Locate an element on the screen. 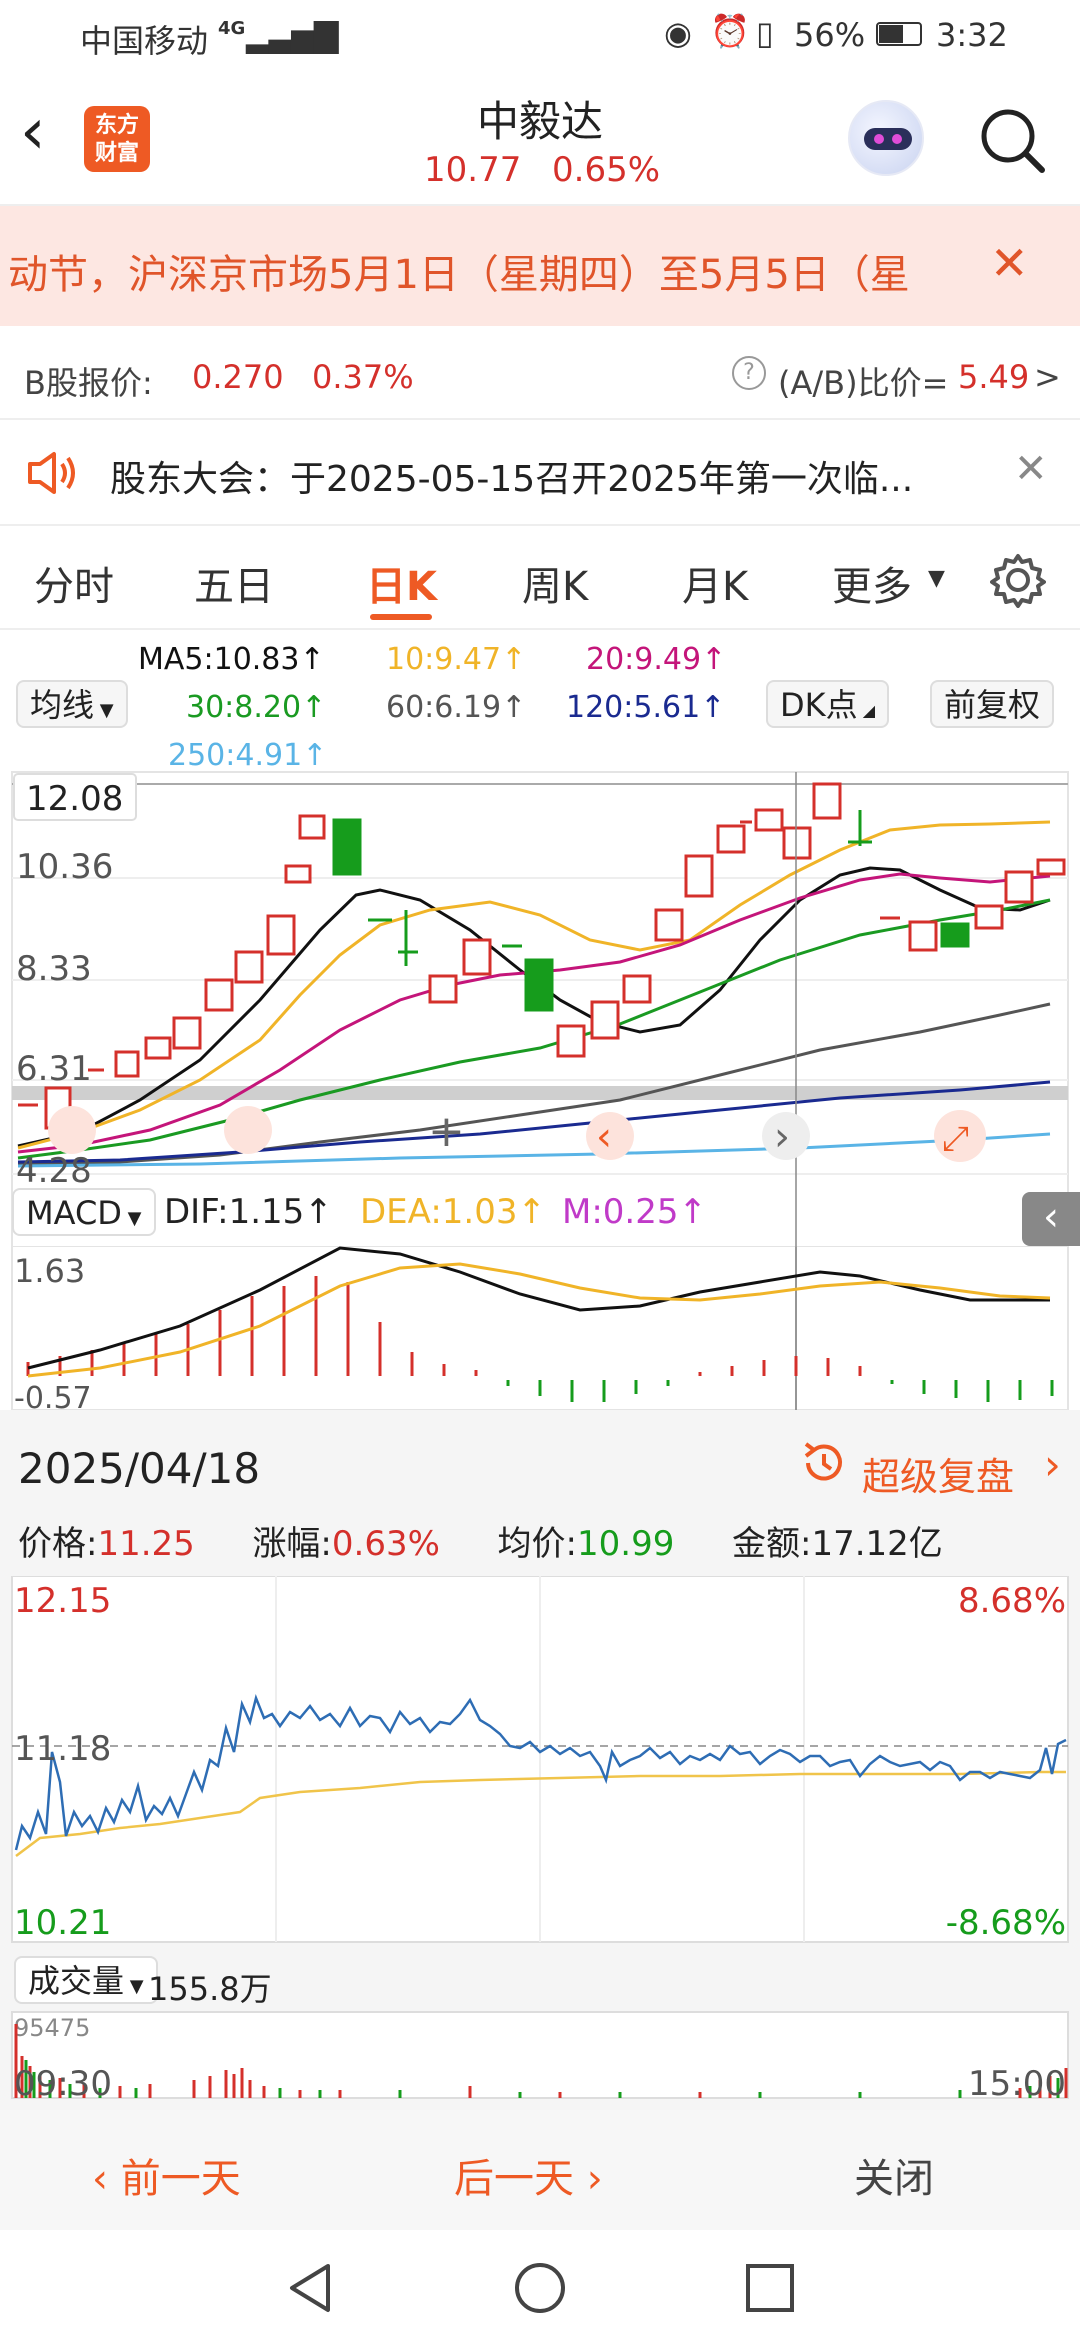 This screenshot has width=1080, height=2340. carrier-name: 中国移动 is located at coordinates (144, 41).